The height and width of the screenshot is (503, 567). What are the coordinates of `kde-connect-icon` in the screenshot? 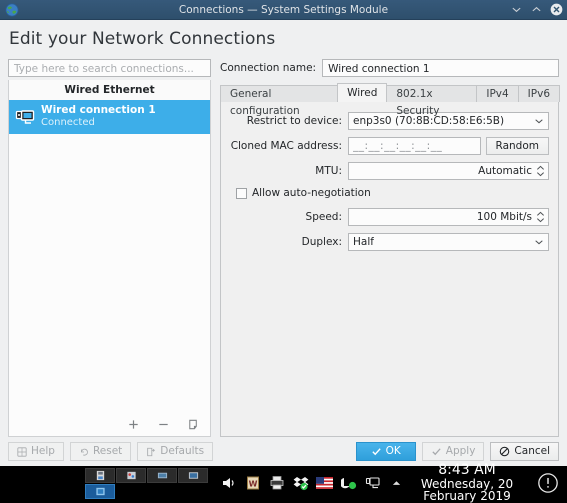 It's located at (348, 483).